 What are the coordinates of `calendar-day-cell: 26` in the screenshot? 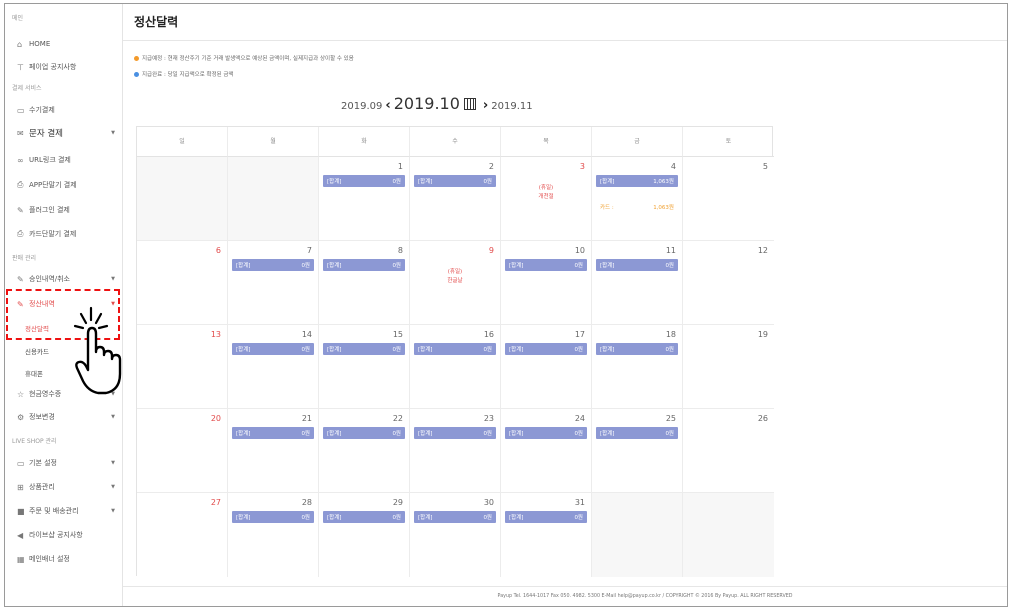 It's located at (728, 451).